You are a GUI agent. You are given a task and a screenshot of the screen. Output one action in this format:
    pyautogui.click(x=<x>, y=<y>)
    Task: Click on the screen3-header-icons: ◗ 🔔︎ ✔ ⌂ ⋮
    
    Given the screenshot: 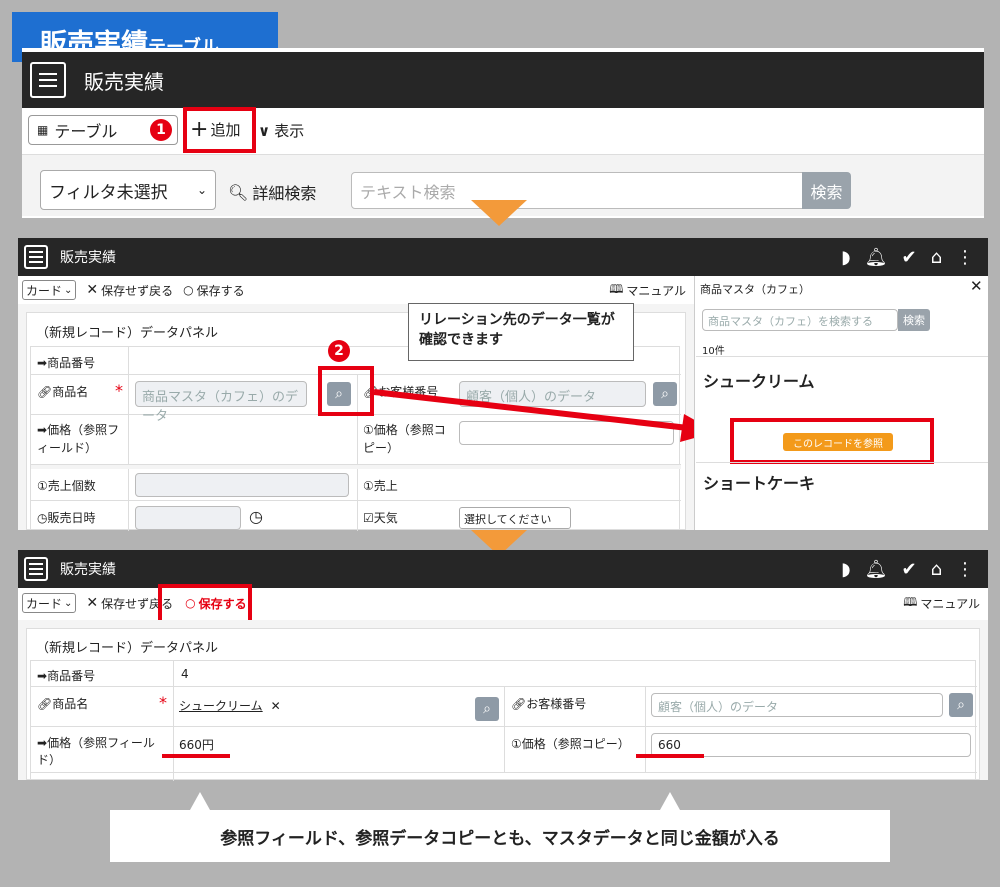 What is the action you would take?
    pyautogui.click(x=907, y=569)
    